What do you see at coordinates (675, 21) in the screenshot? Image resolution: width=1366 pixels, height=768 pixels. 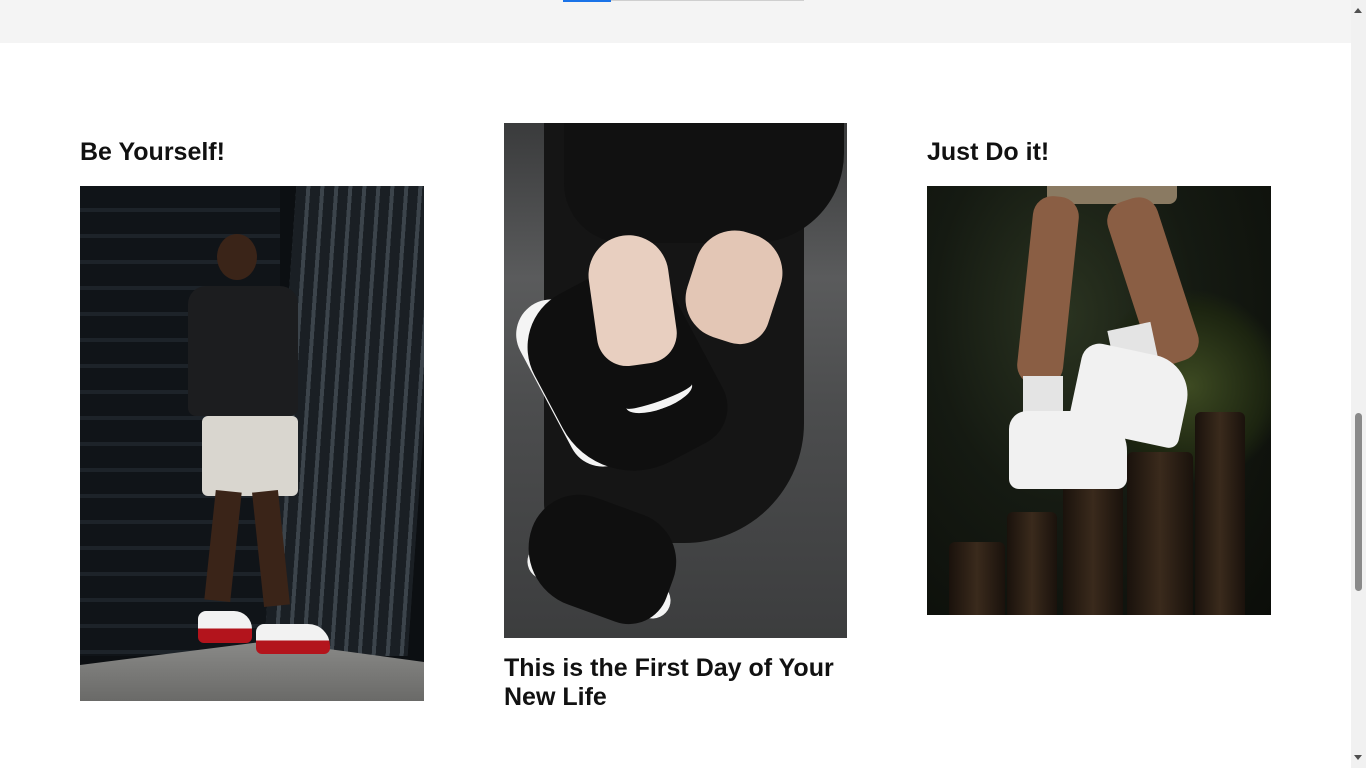 I see `top-banner-strip` at bounding box center [675, 21].